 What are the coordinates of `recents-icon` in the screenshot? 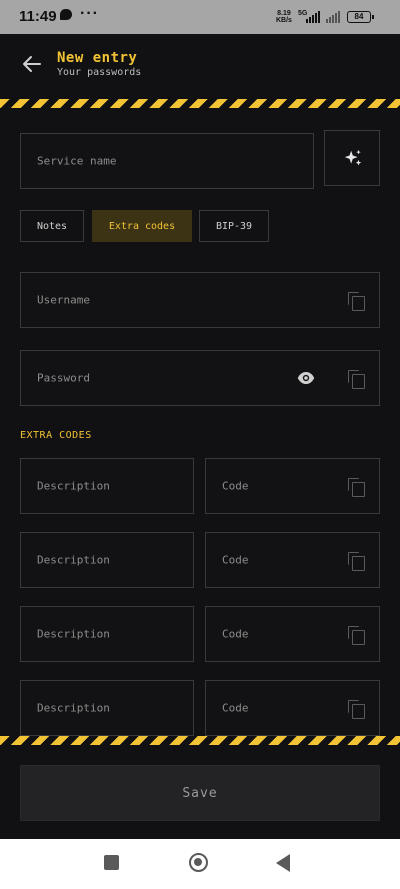 It's located at (111, 862).